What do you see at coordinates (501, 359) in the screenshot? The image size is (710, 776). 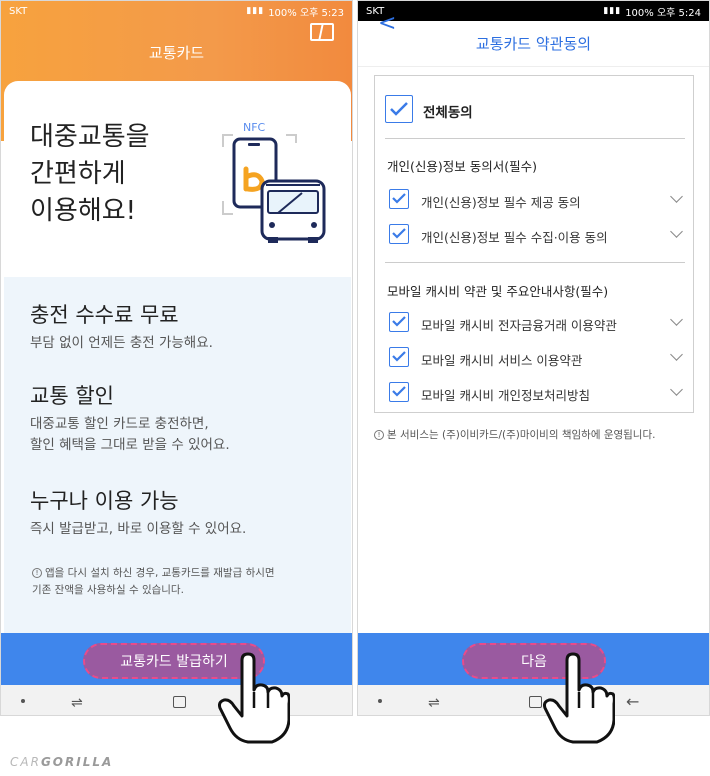 I see `terms-item-label: 모바일 캐시비 서비스 이용약관` at bounding box center [501, 359].